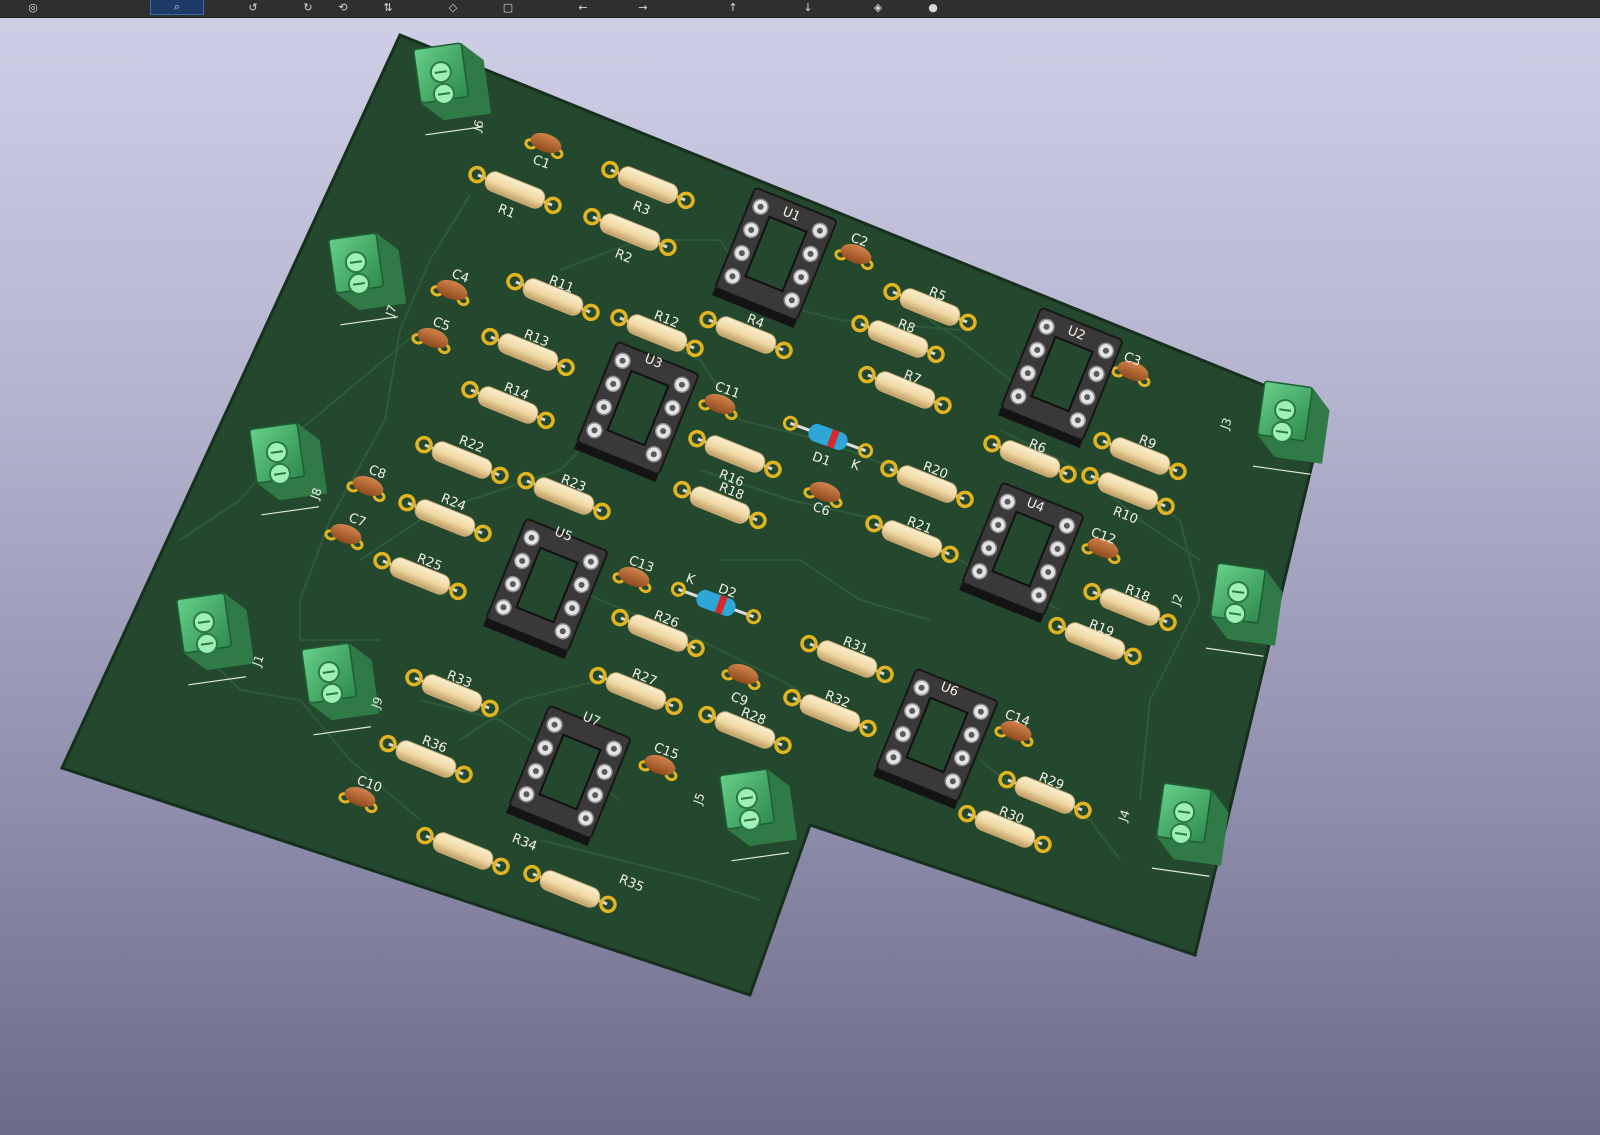 This screenshot has height=1135, width=1600. What do you see at coordinates (388, 7) in the screenshot?
I see `flip-icon: ⇅` at bounding box center [388, 7].